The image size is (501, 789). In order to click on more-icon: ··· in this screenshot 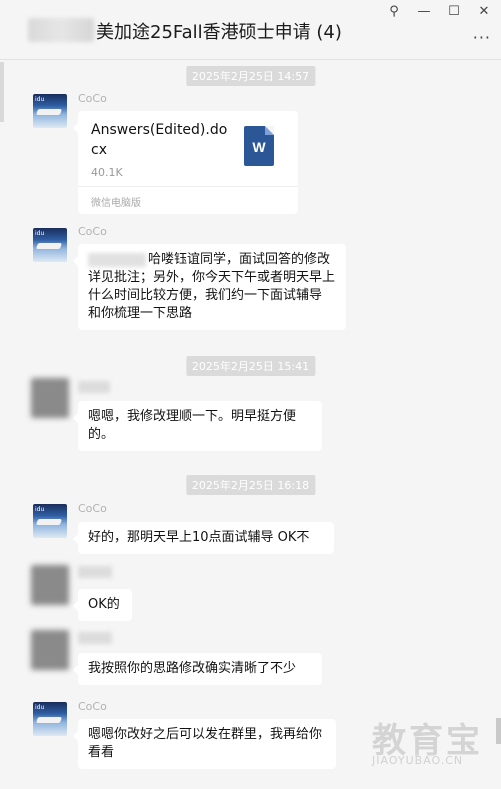, I will do `click(482, 37)`.